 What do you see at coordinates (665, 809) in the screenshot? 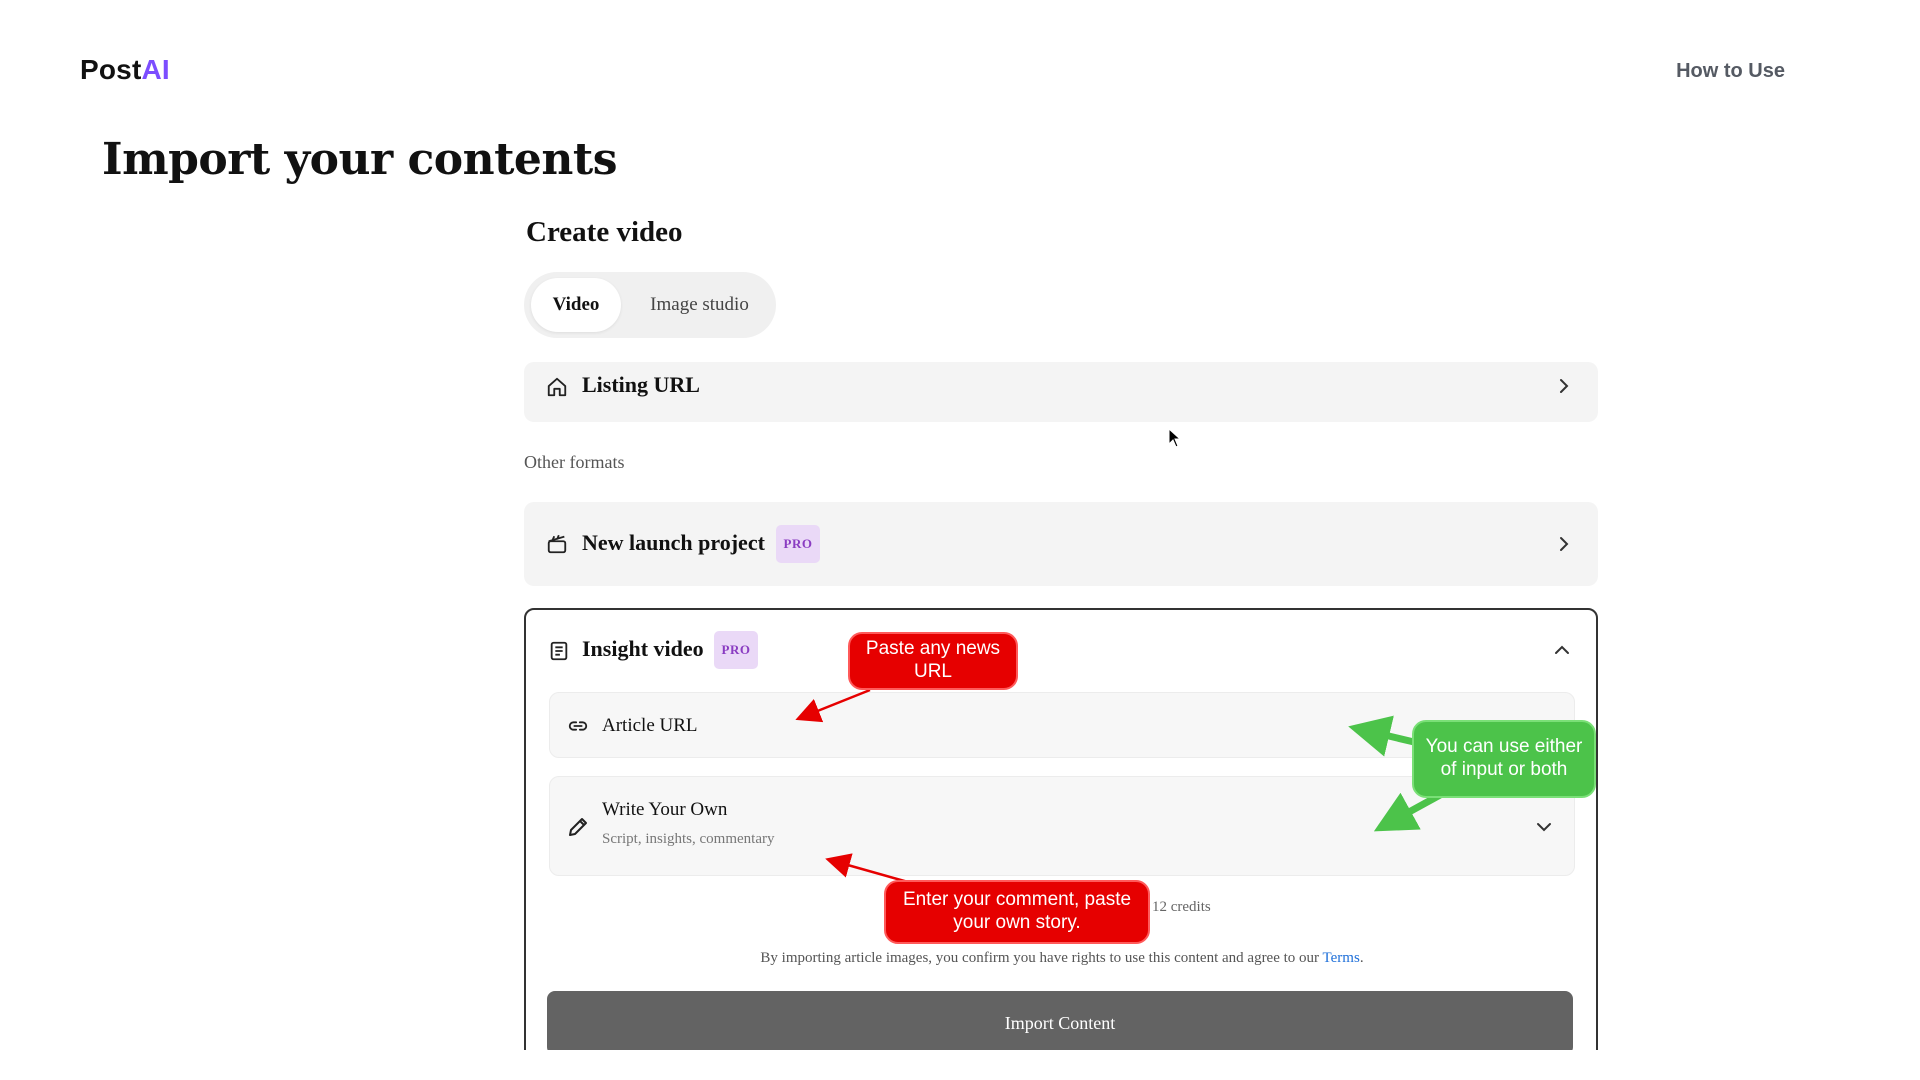
I see `write-your-own-label: Write Your Own` at bounding box center [665, 809].